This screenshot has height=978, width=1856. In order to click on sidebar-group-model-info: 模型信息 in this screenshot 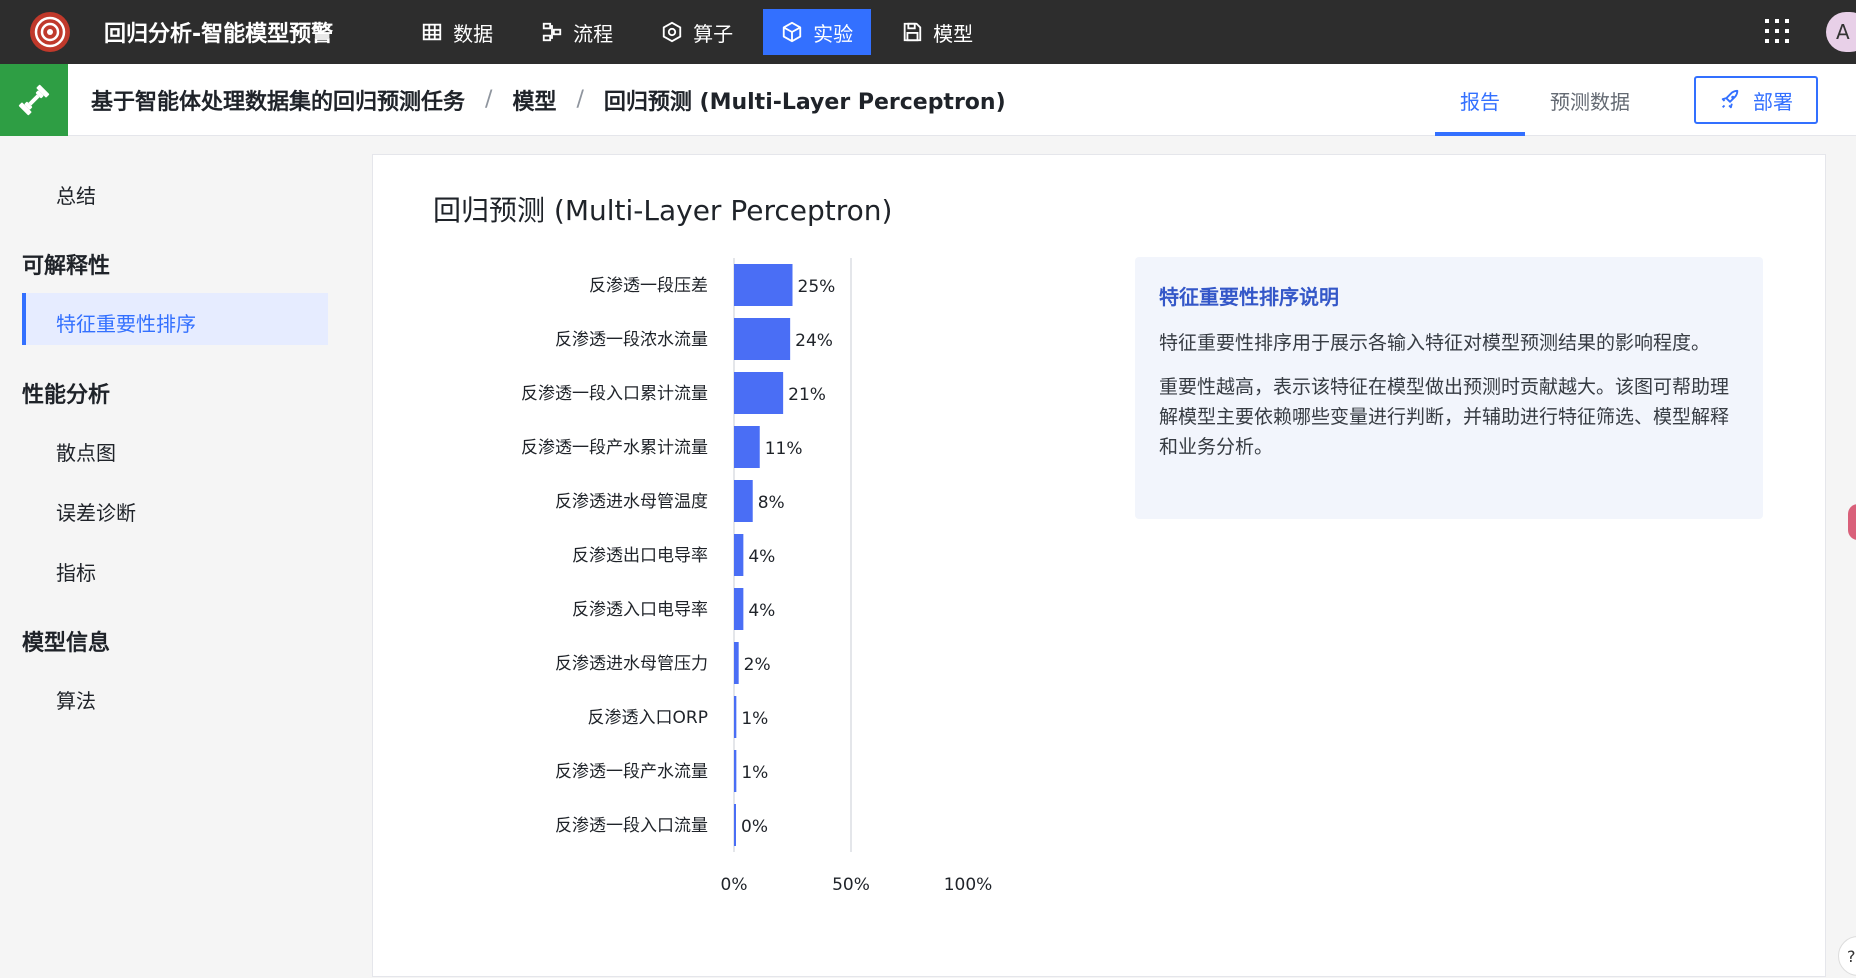, I will do `click(66, 643)`.